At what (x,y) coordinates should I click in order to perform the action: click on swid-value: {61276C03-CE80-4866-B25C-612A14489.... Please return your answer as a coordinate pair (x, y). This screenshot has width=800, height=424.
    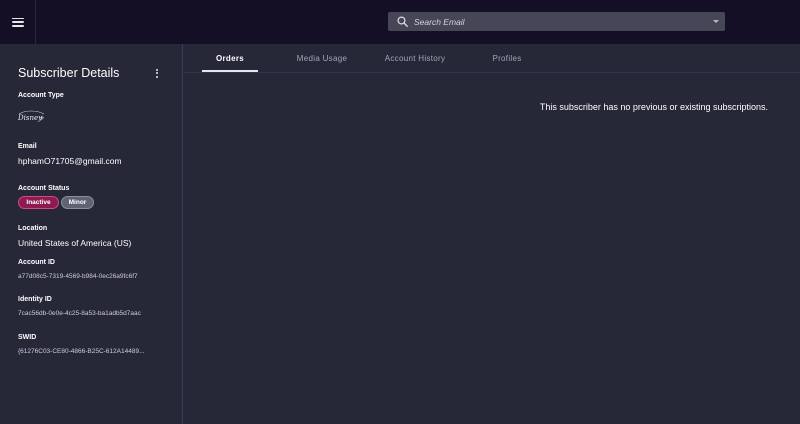
    Looking at the image, I should click on (81, 351).